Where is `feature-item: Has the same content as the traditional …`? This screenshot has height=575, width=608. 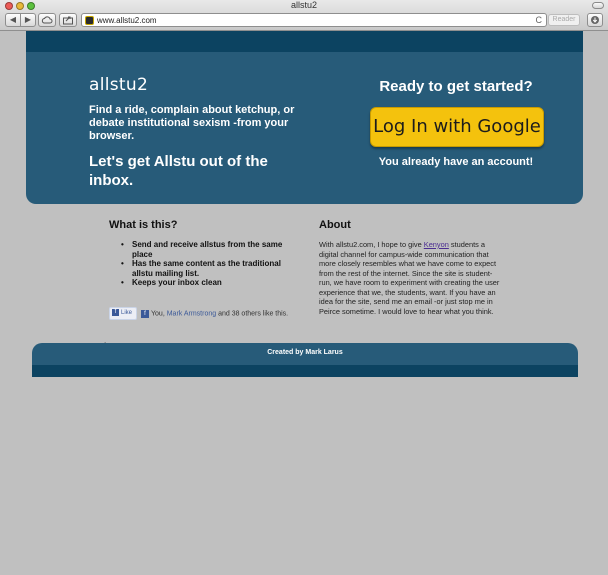 feature-item: Has the same content as the traditional … is located at coordinates (210, 268).